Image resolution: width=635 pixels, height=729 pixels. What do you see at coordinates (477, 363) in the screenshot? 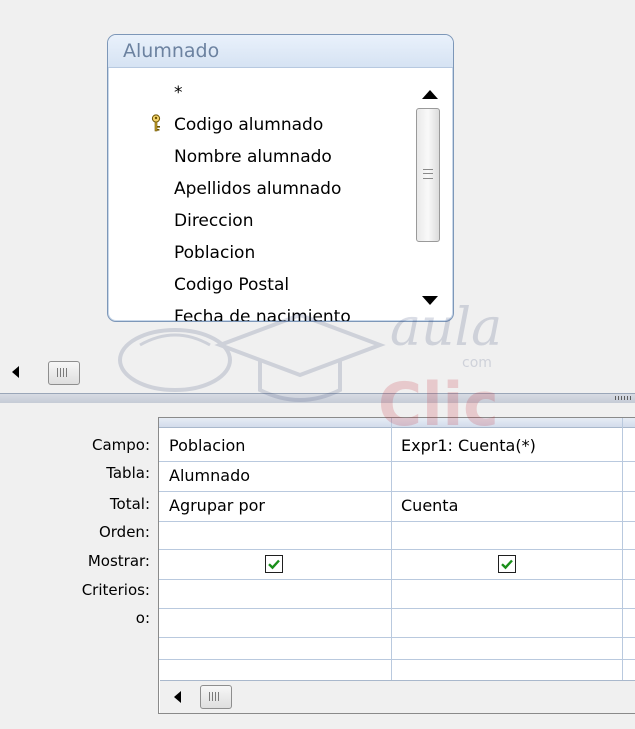
I see `svg-text: com` at bounding box center [477, 363].